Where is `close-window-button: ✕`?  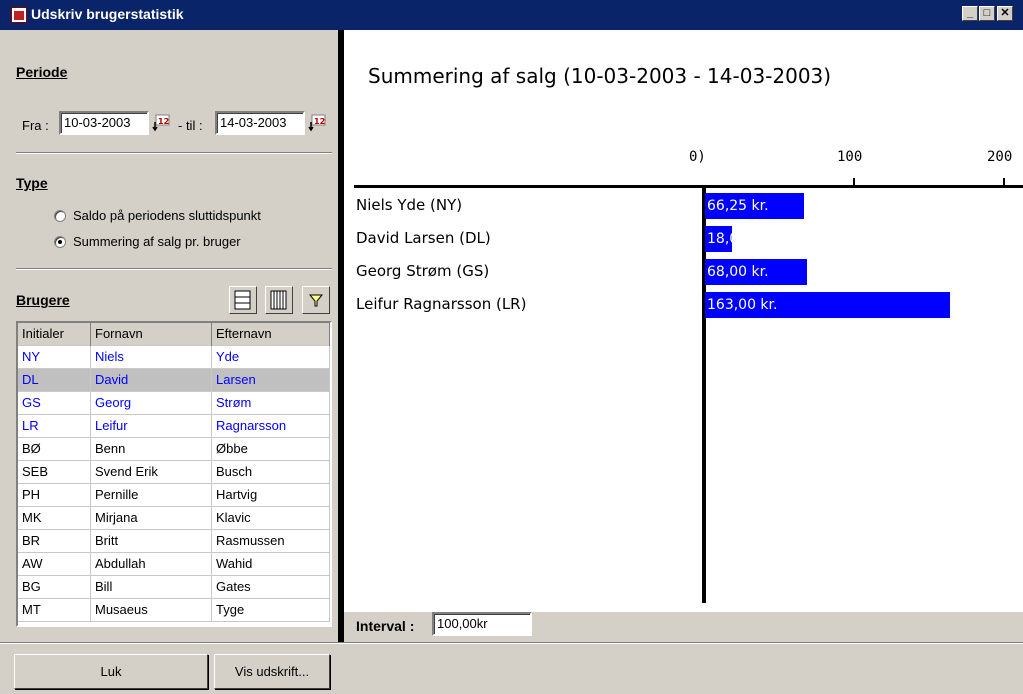
close-window-button: ✕ is located at coordinates (1005, 13).